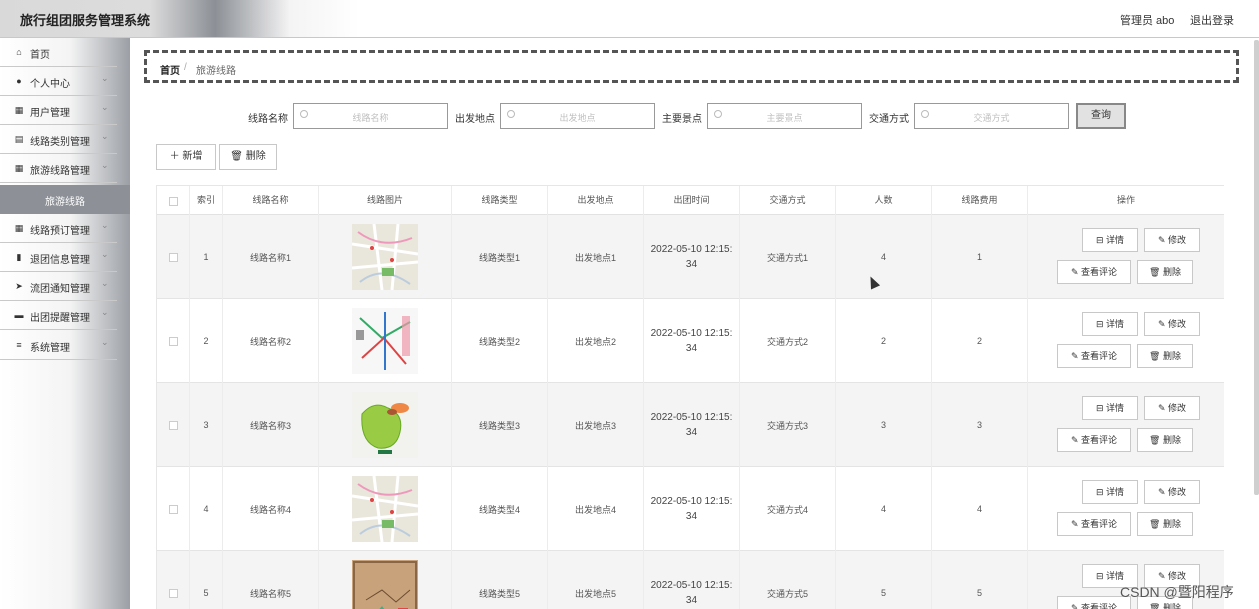 The image size is (1259, 609). What do you see at coordinates (58, 139) in the screenshot?
I see `sidebar-item-route-category: ▤ 线路类别管理 ⌄` at bounding box center [58, 139].